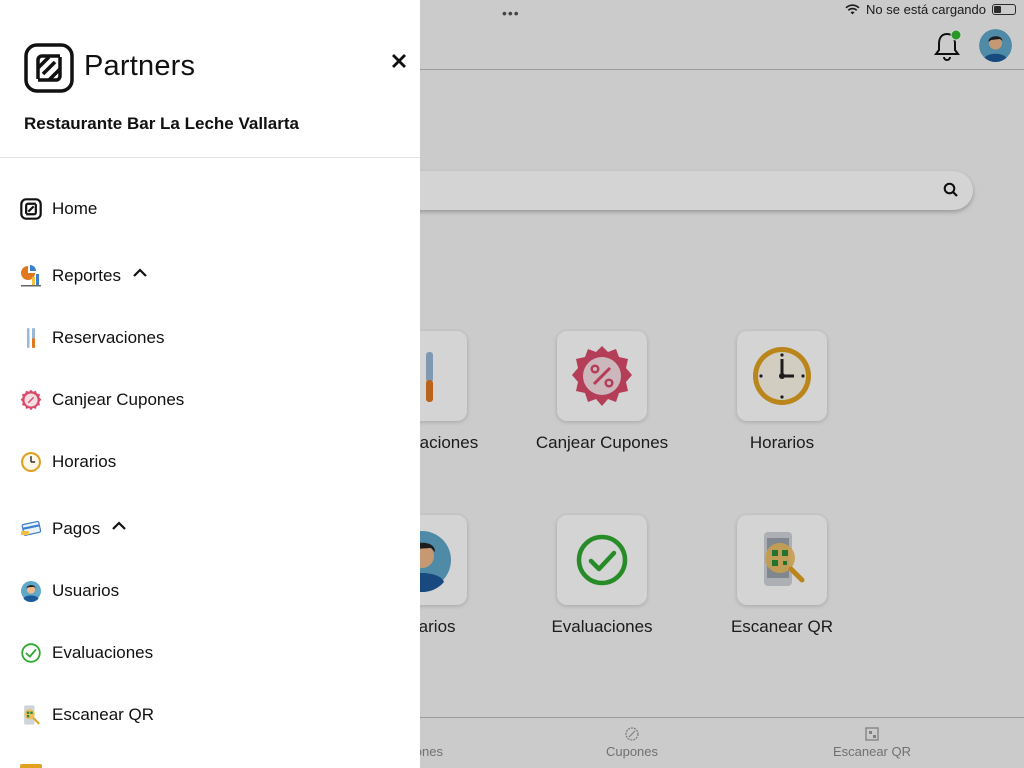  What do you see at coordinates (103, 652) in the screenshot?
I see `menu-item-label: Evaluaciones` at bounding box center [103, 652].